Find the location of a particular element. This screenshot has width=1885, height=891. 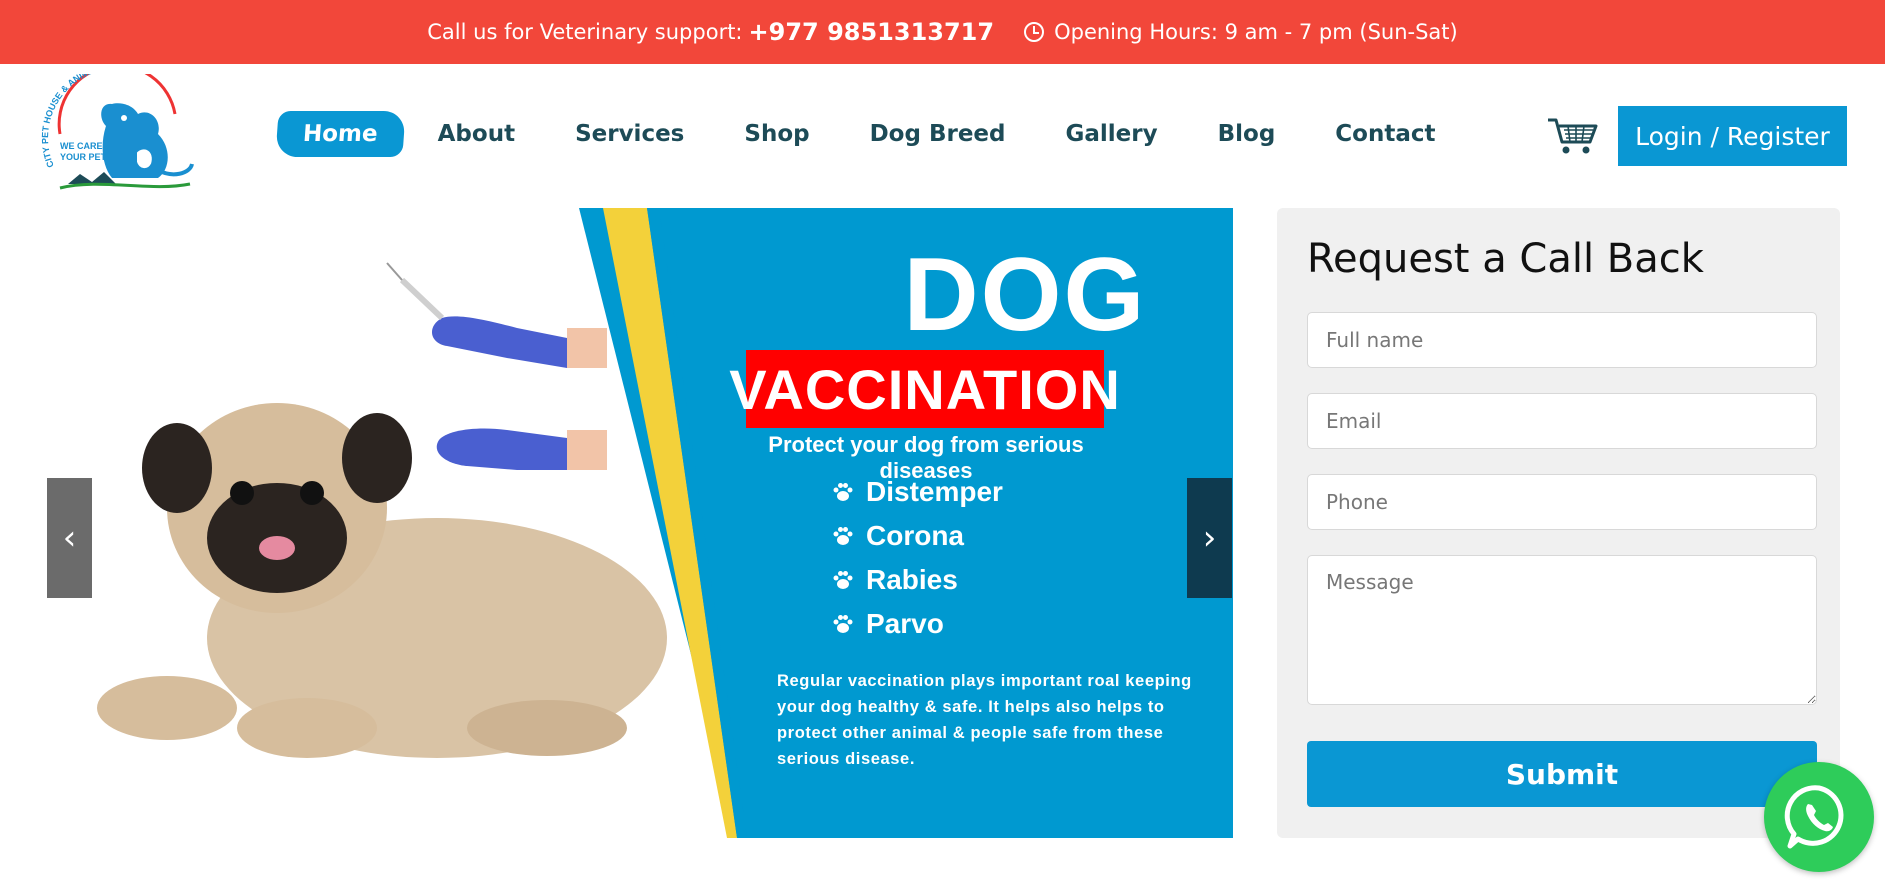

logo-tagline-2: YOUR PET is located at coordinates (83, 157).